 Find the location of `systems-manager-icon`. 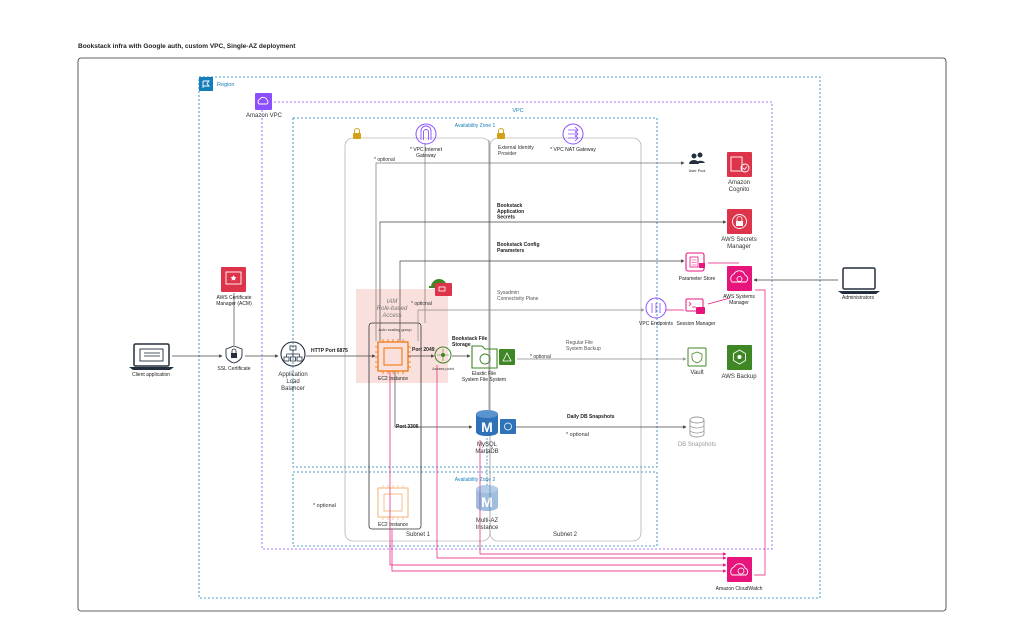

systems-manager-icon is located at coordinates (739, 278).